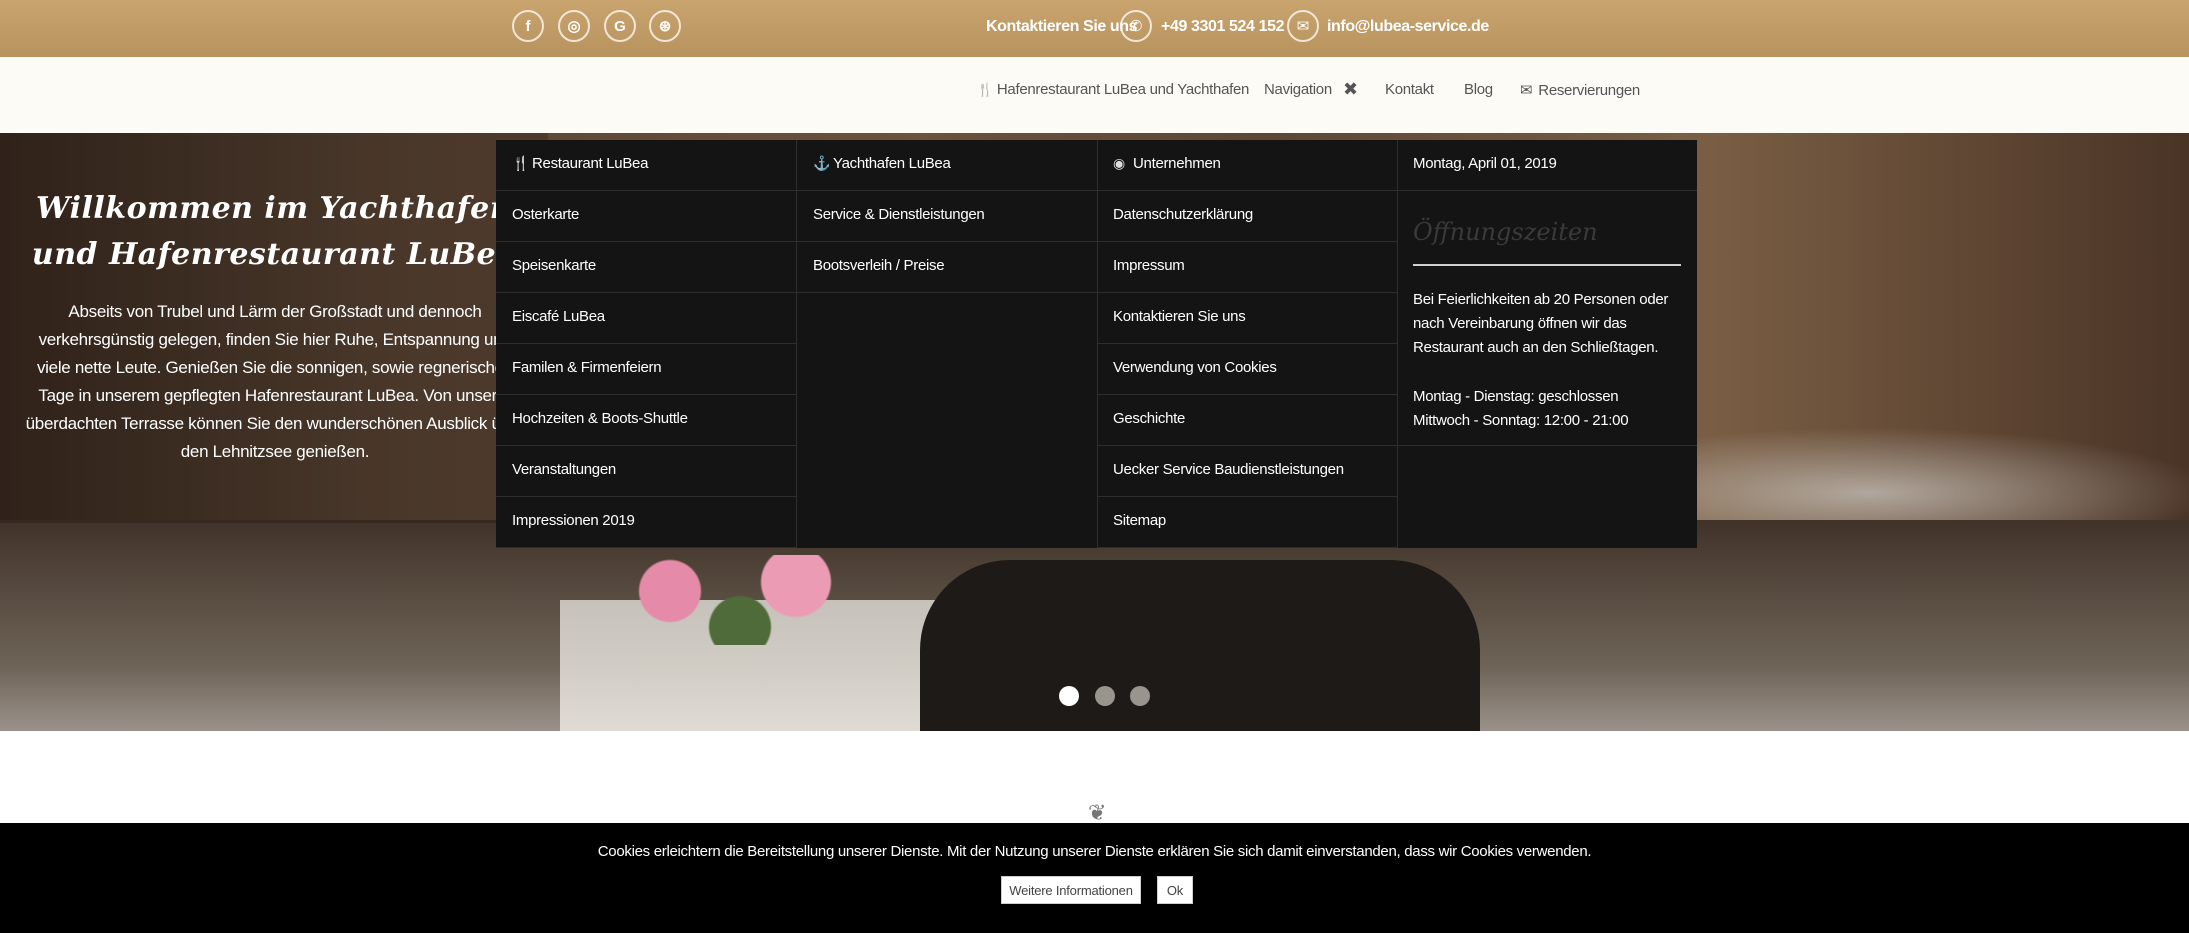 The image size is (2189, 933). Describe the element at coordinates (1298, 89) in the screenshot. I see `nav-navigation: Navigation` at that location.